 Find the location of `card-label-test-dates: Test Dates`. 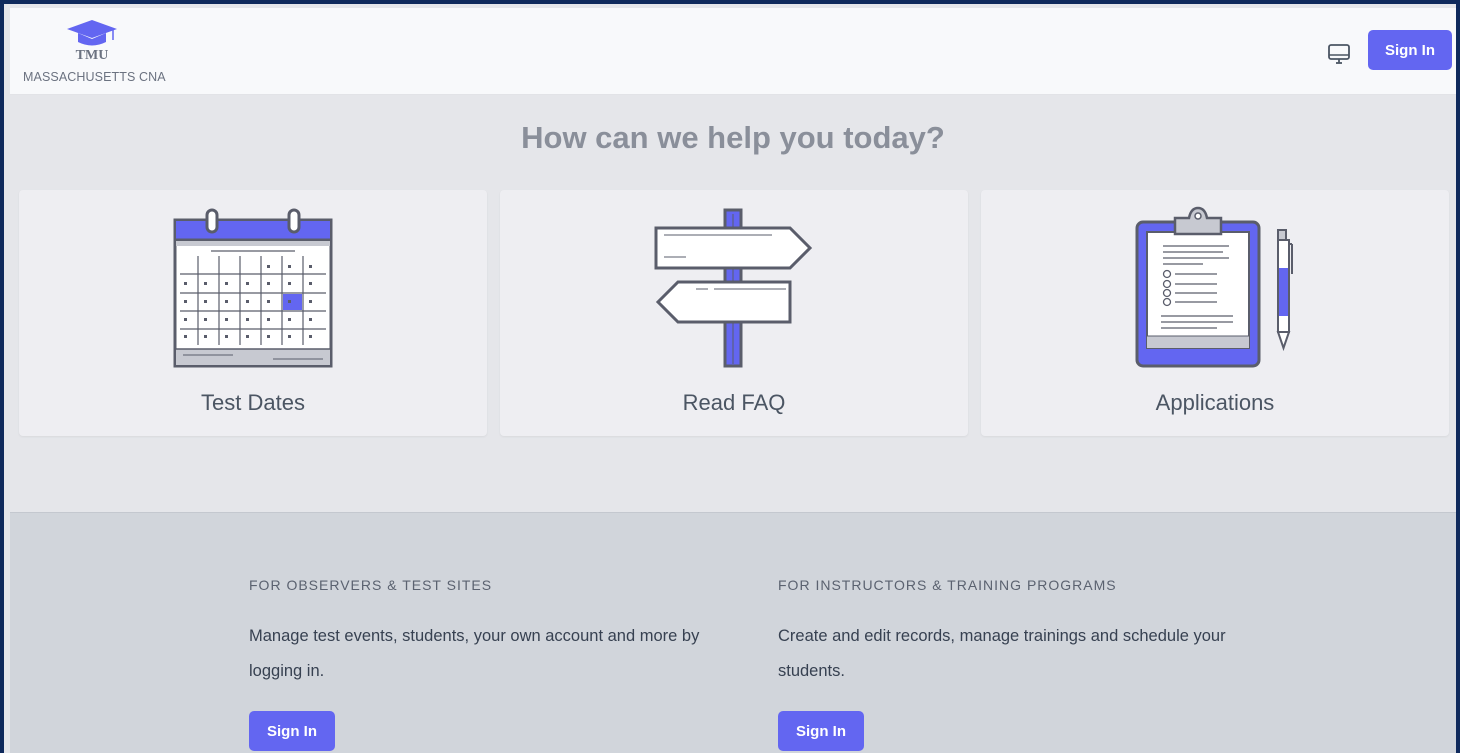

card-label-test-dates: Test Dates is located at coordinates (253, 402).